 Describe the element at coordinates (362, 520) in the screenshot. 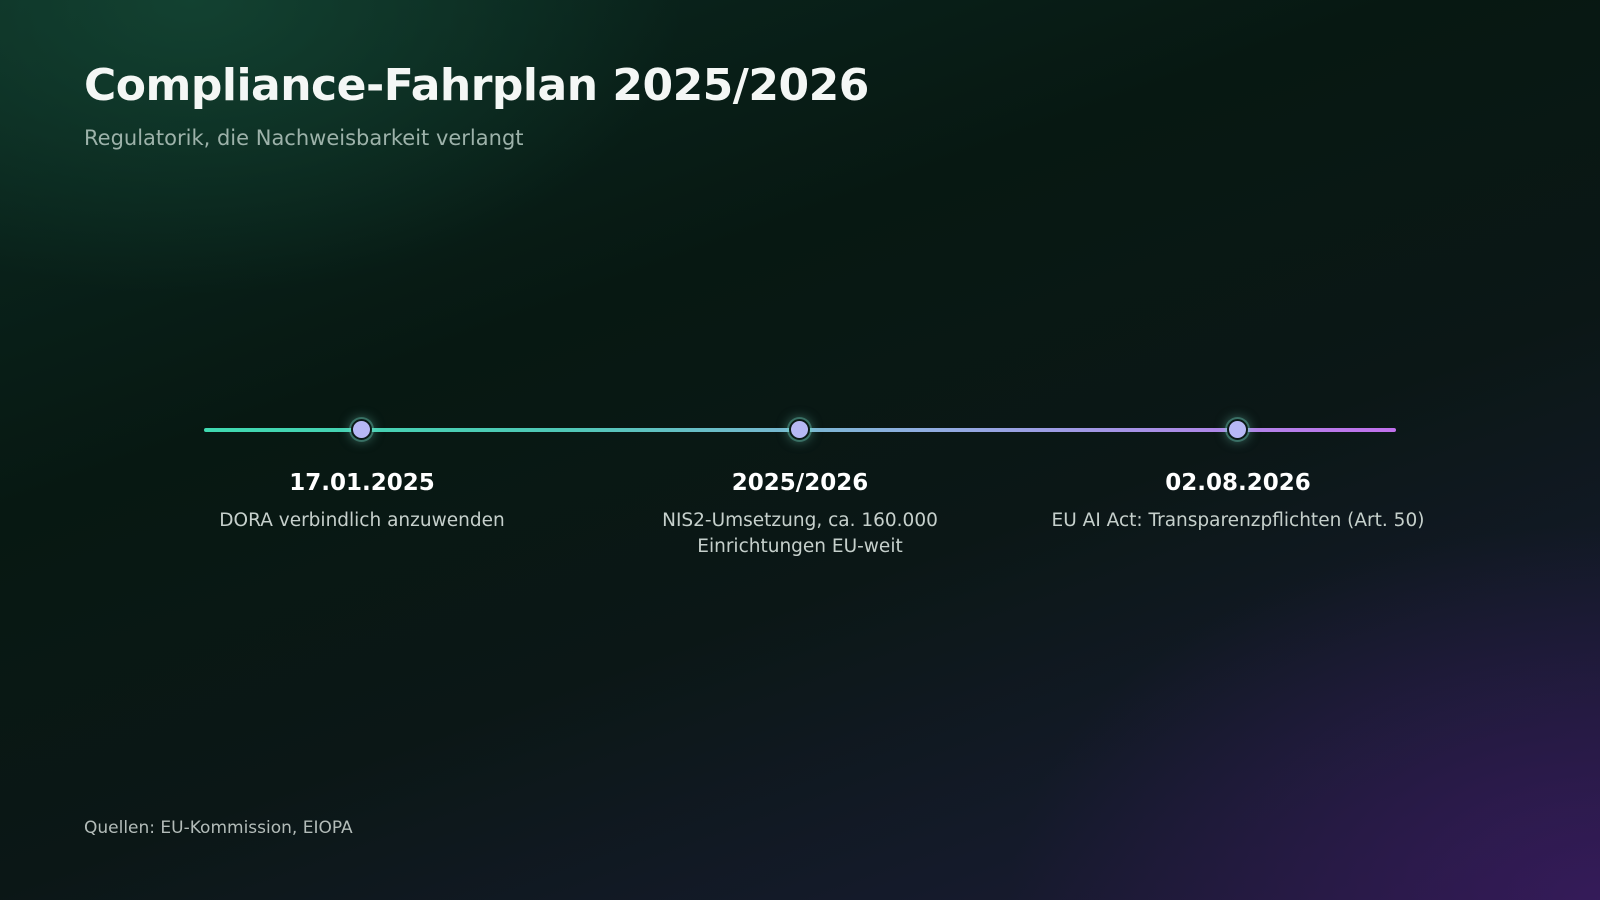

I see `milestone-description: DORA verbindlich anzuwenden` at that location.